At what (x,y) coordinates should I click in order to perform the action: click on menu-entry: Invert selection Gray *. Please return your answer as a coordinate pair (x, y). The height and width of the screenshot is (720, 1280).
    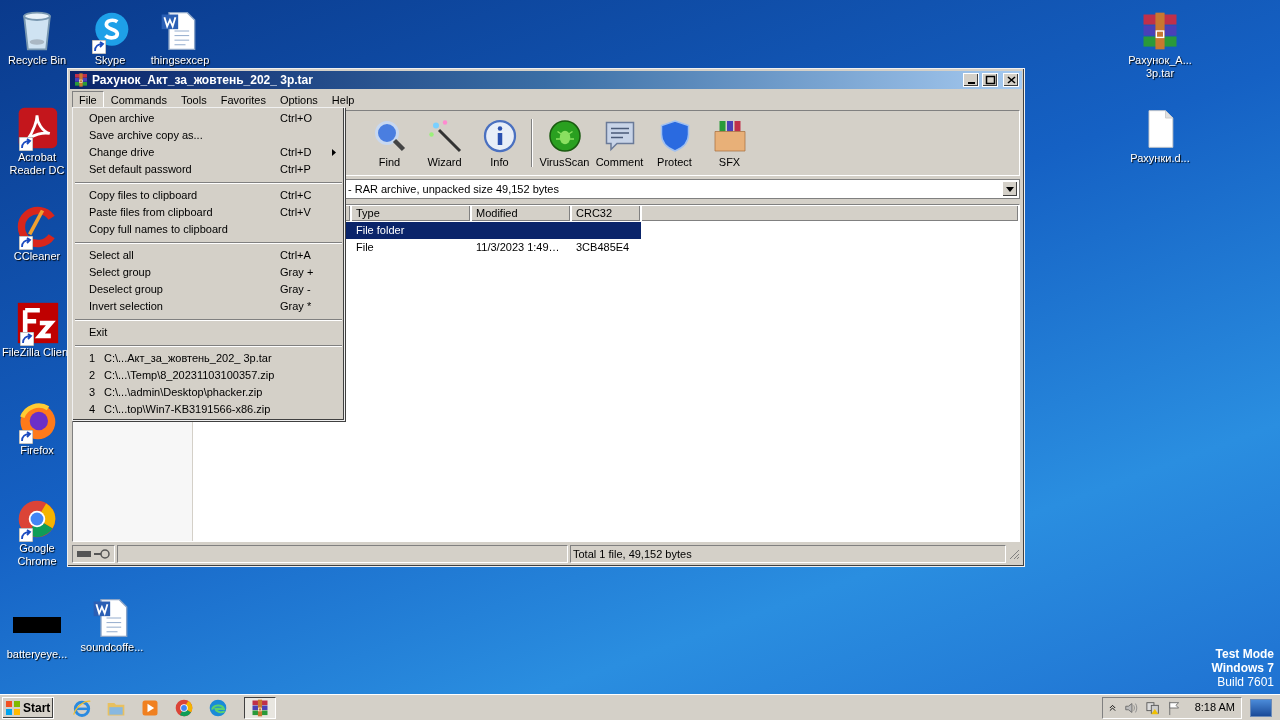
    Looking at the image, I should click on (208, 306).